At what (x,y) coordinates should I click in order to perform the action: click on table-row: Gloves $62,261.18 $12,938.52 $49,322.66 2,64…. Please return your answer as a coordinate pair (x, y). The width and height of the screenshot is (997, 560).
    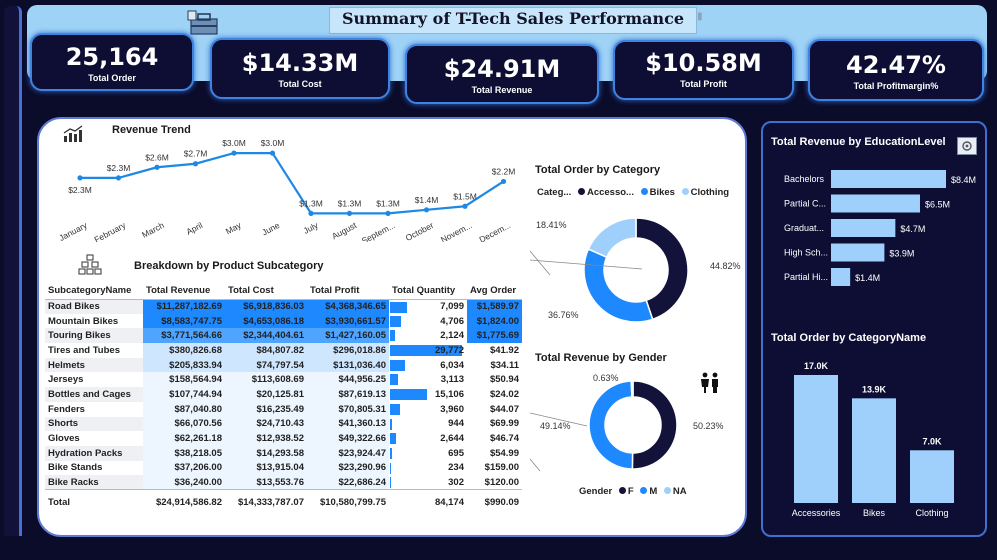
    Looking at the image, I should click on (283, 438).